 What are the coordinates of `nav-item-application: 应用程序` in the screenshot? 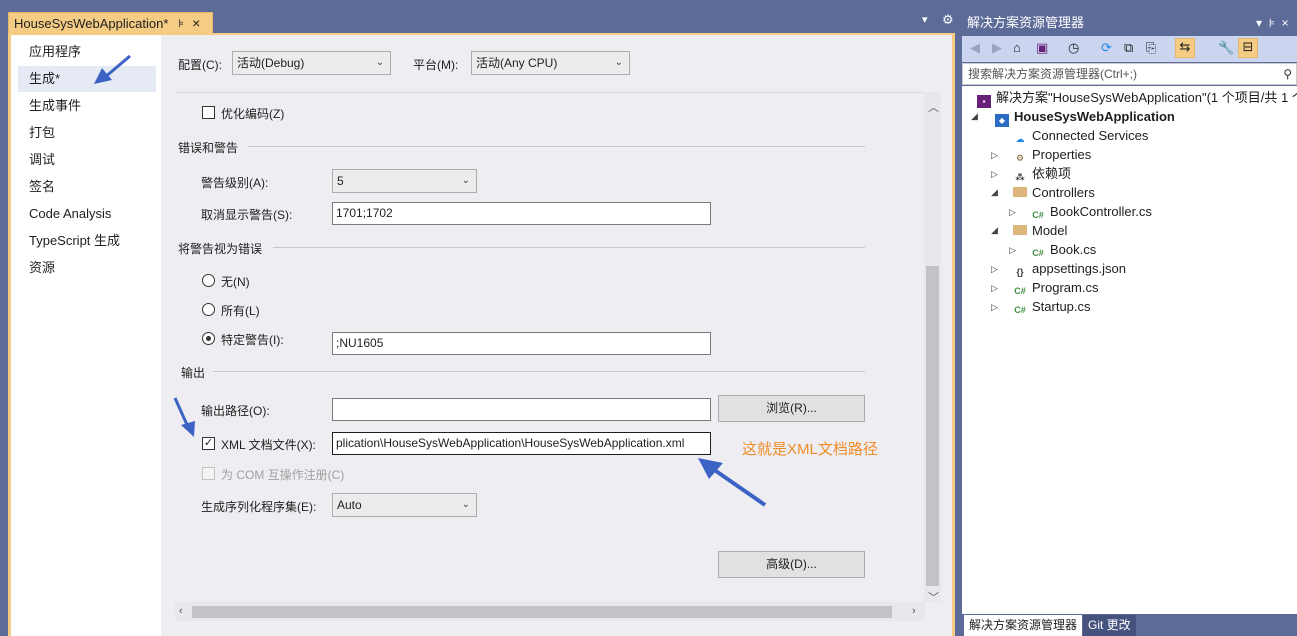 It's located at (87, 52).